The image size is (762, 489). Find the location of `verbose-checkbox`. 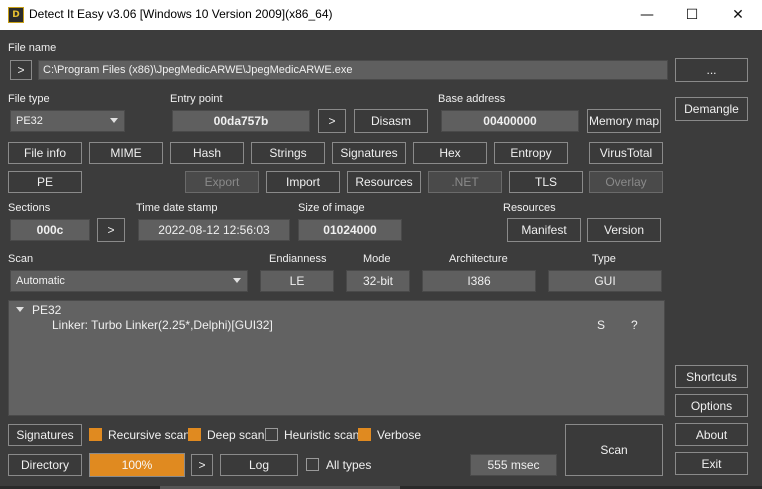

verbose-checkbox is located at coordinates (364, 434).